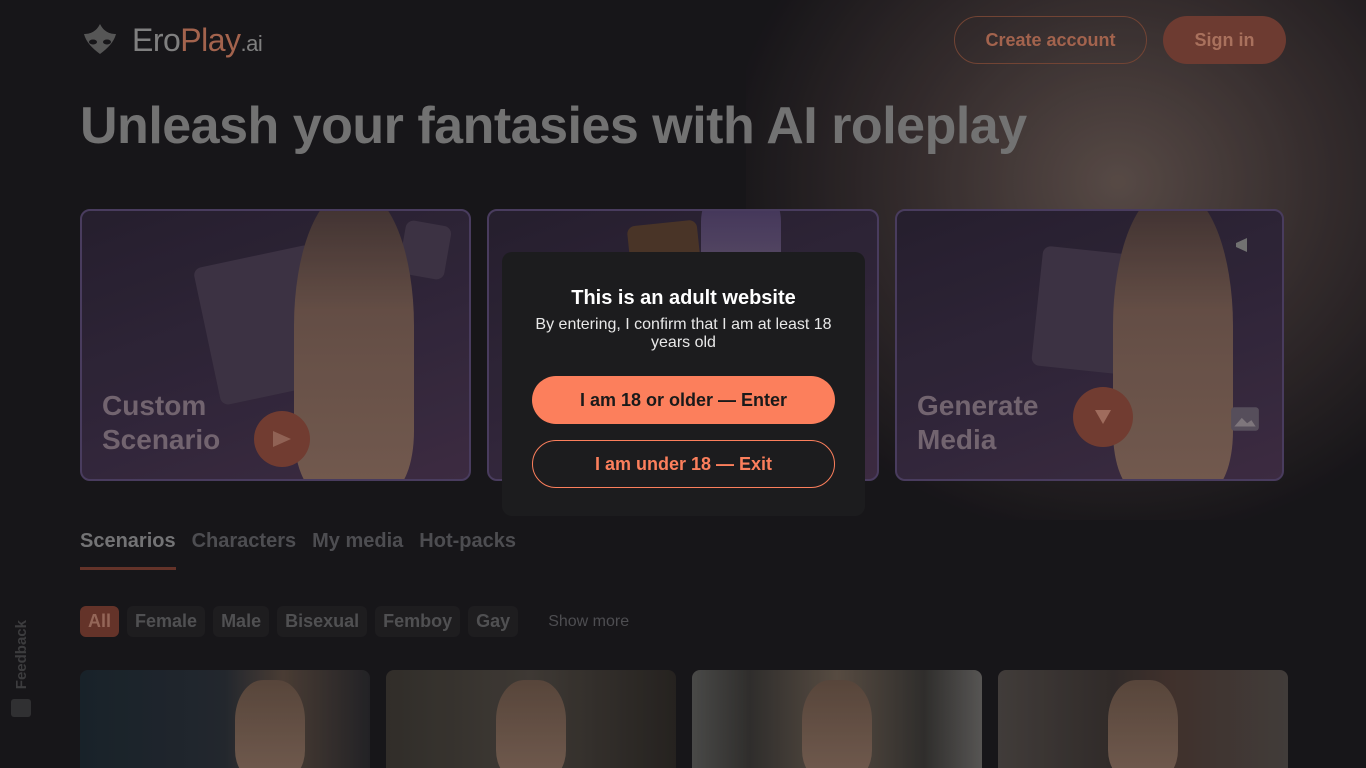 The width and height of the screenshot is (1366, 768). What do you see at coordinates (683, 298) in the screenshot?
I see `age-gate-title: This is an adult website` at bounding box center [683, 298].